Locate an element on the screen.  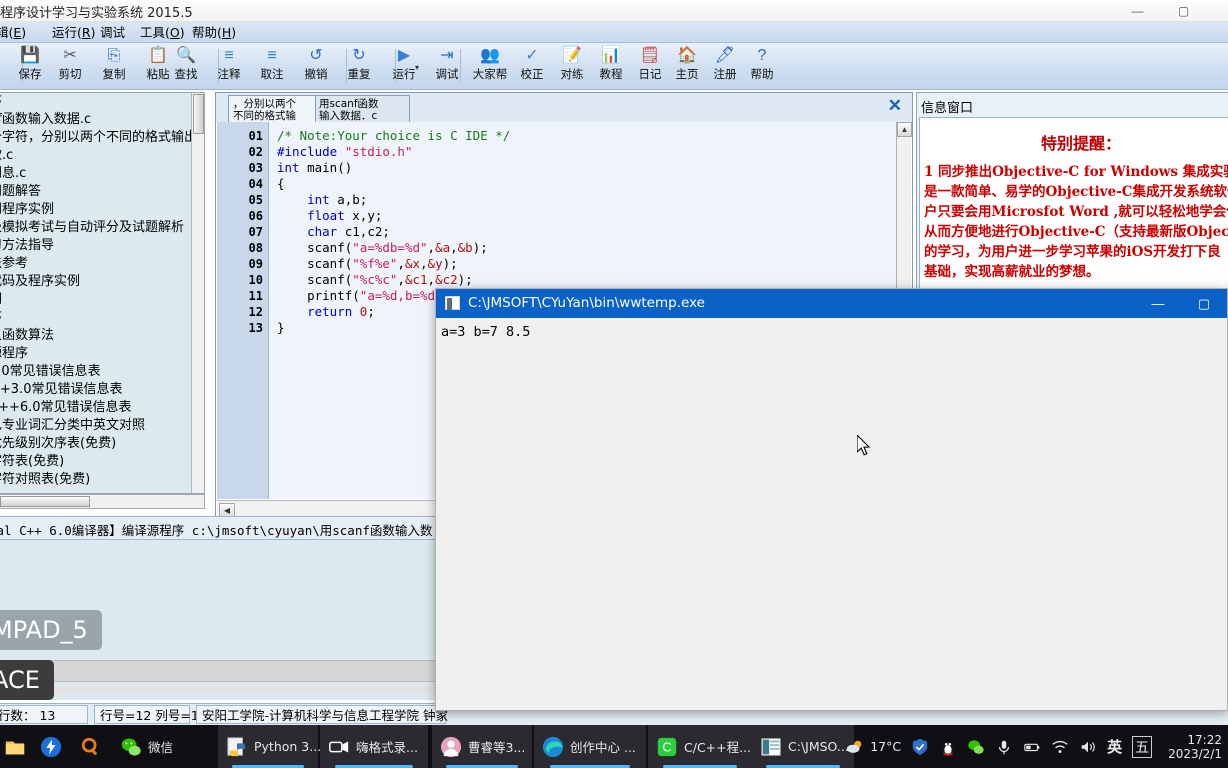
code-line: 03 int main() is located at coordinates (564, 168).